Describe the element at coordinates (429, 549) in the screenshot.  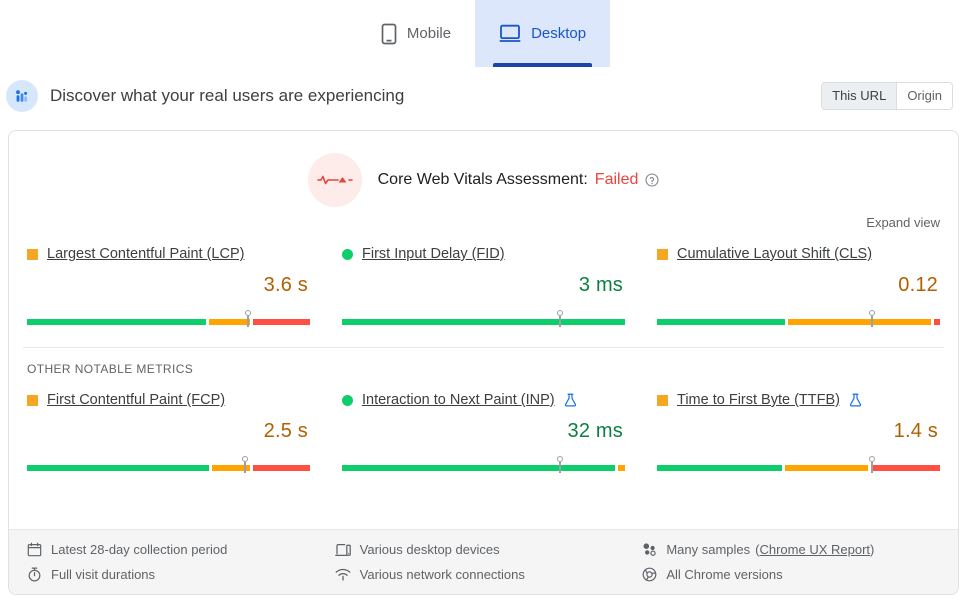
I see `footer-item-label: Various desktop devices` at that location.